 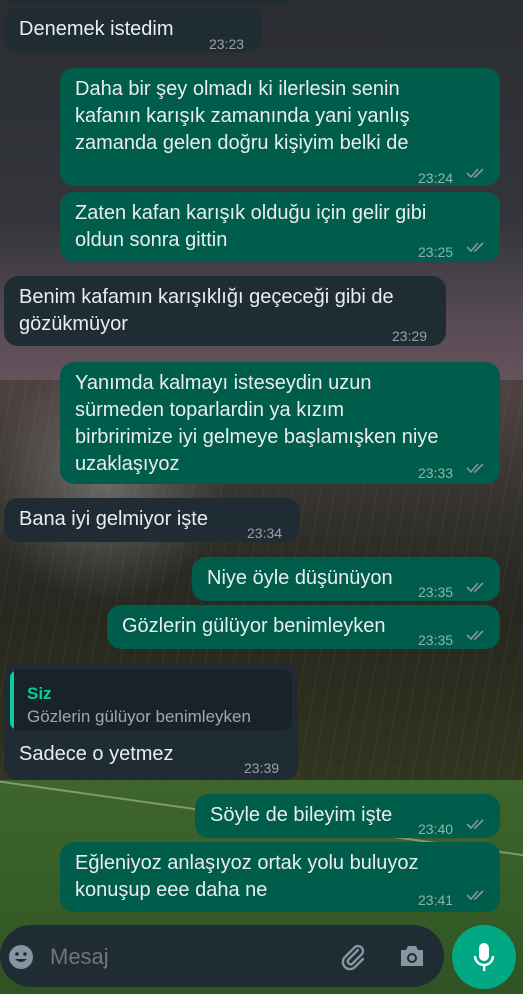 I want to click on message-time: 23:40, so click(x=436, y=829).